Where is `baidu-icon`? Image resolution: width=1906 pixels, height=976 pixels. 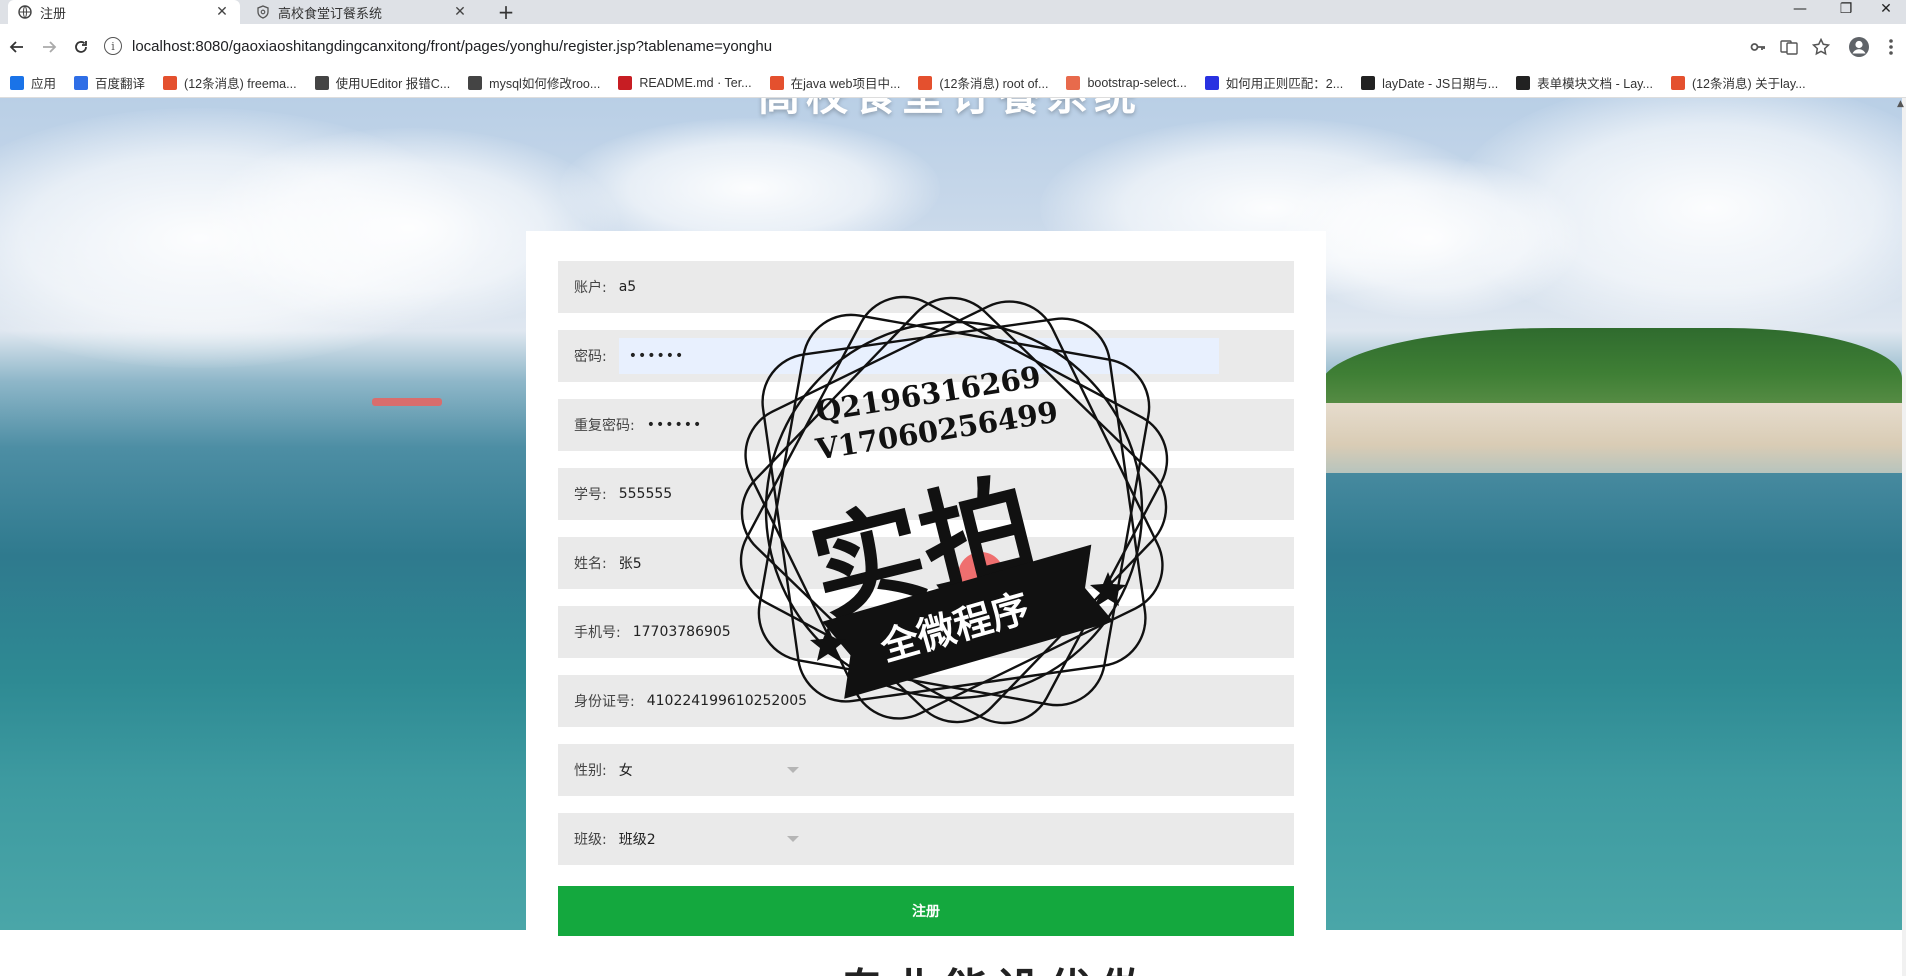 baidu-icon is located at coordinates (1211, 82).